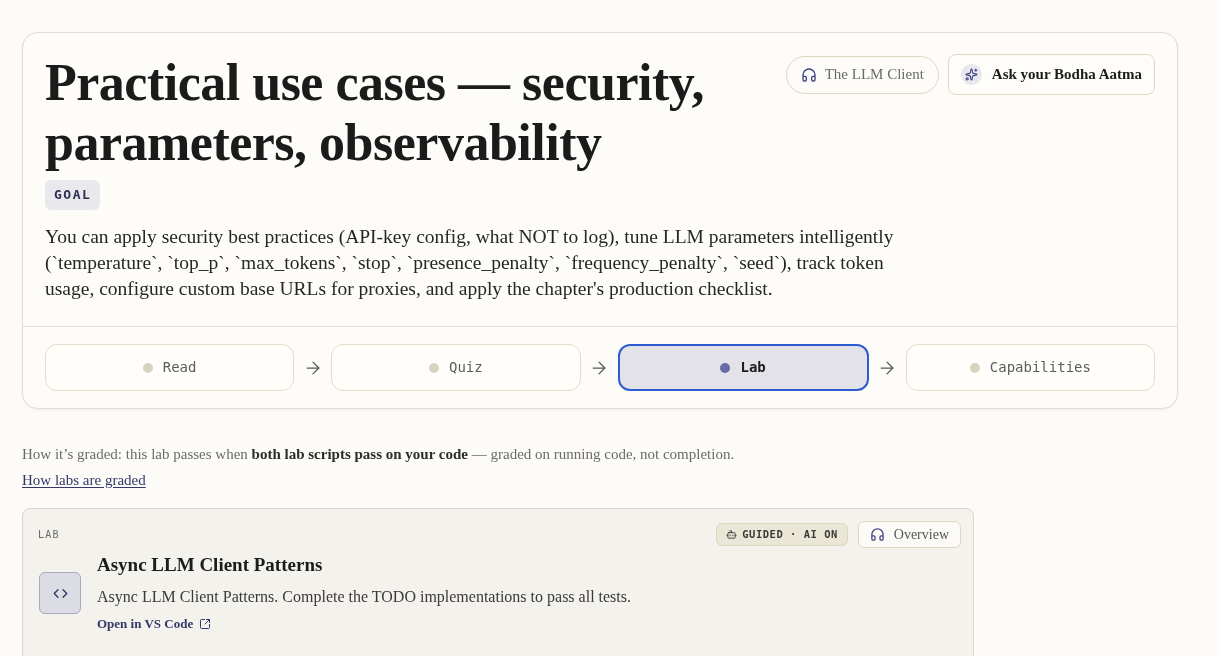  I want to click on external-link-icon, so click(205, 624).